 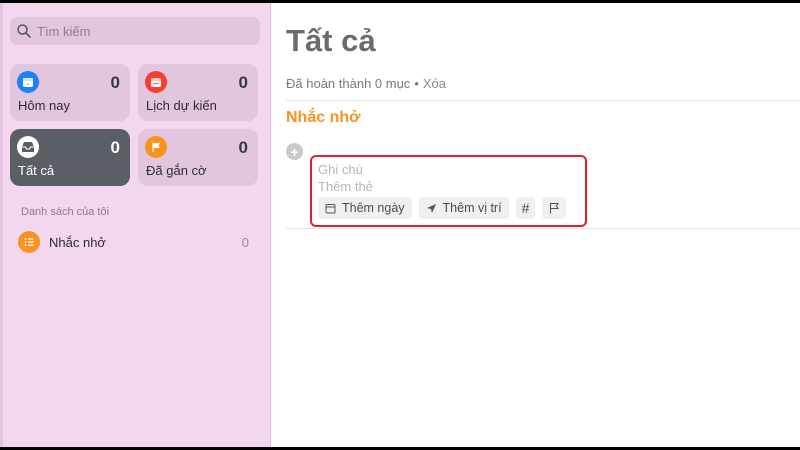 I want to click on completed-status: Đã hoàn thành 0 mục • Xóa, so click(x=366, y=83).